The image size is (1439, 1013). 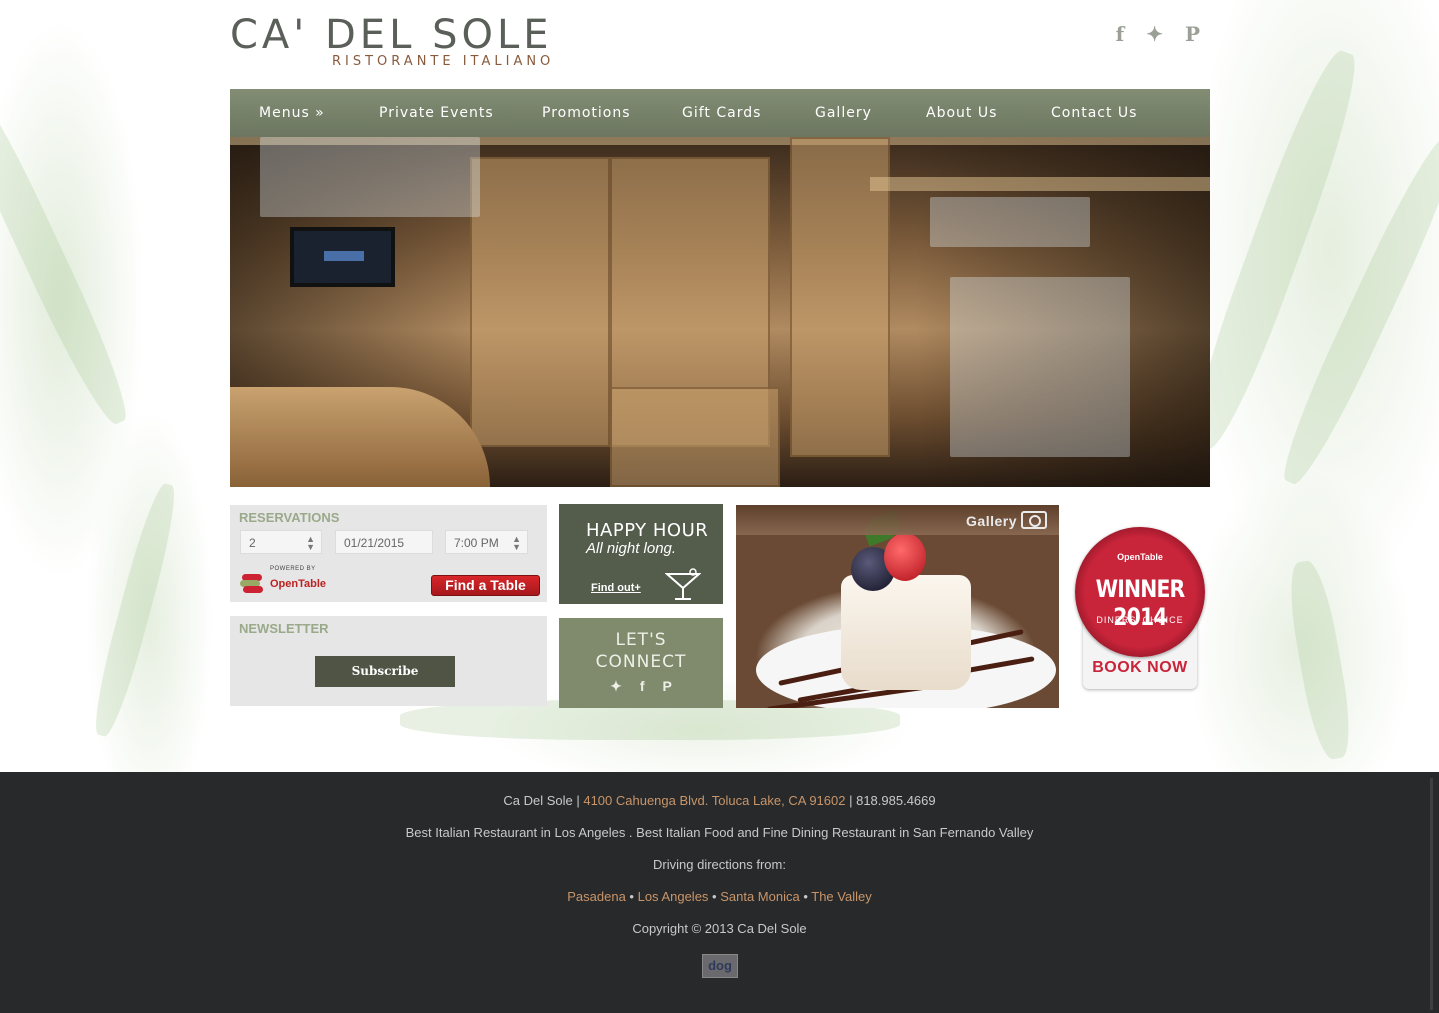 I want to click on time-select: 7:00 PM ▲ ▼, so click(x=486, y=542).